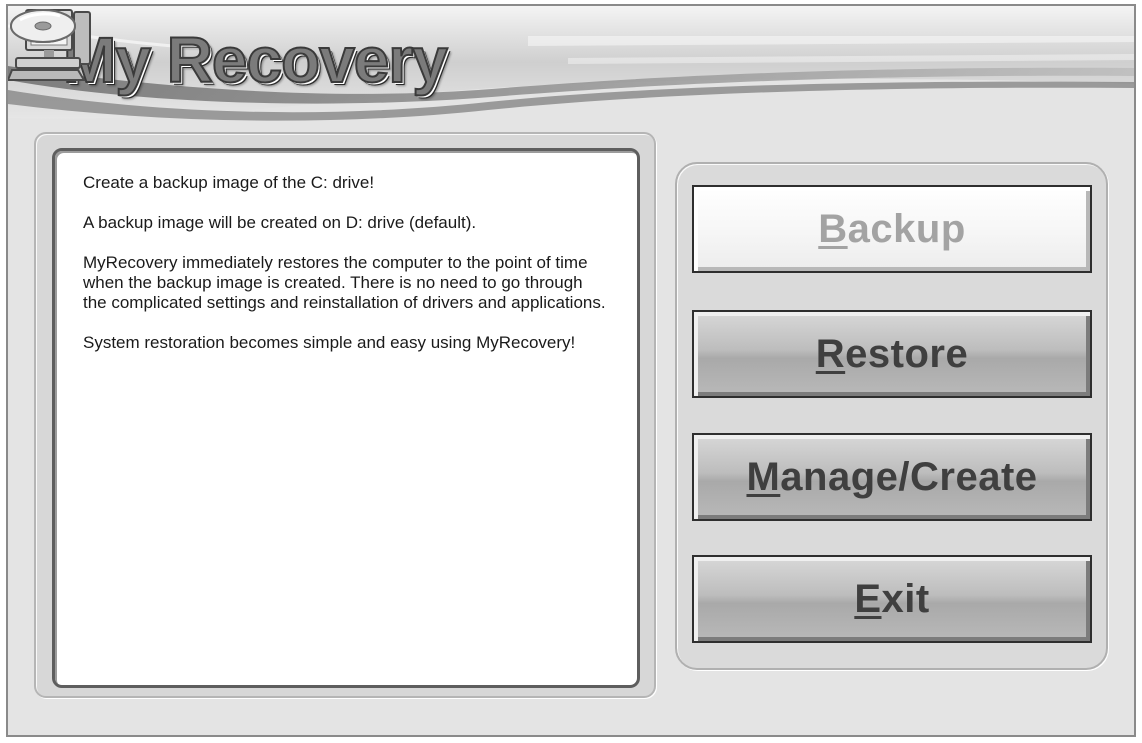  Describe the element at coordinates (909, 477) in the screenshot. I see `button-label-rest: anage/Create` at that location.